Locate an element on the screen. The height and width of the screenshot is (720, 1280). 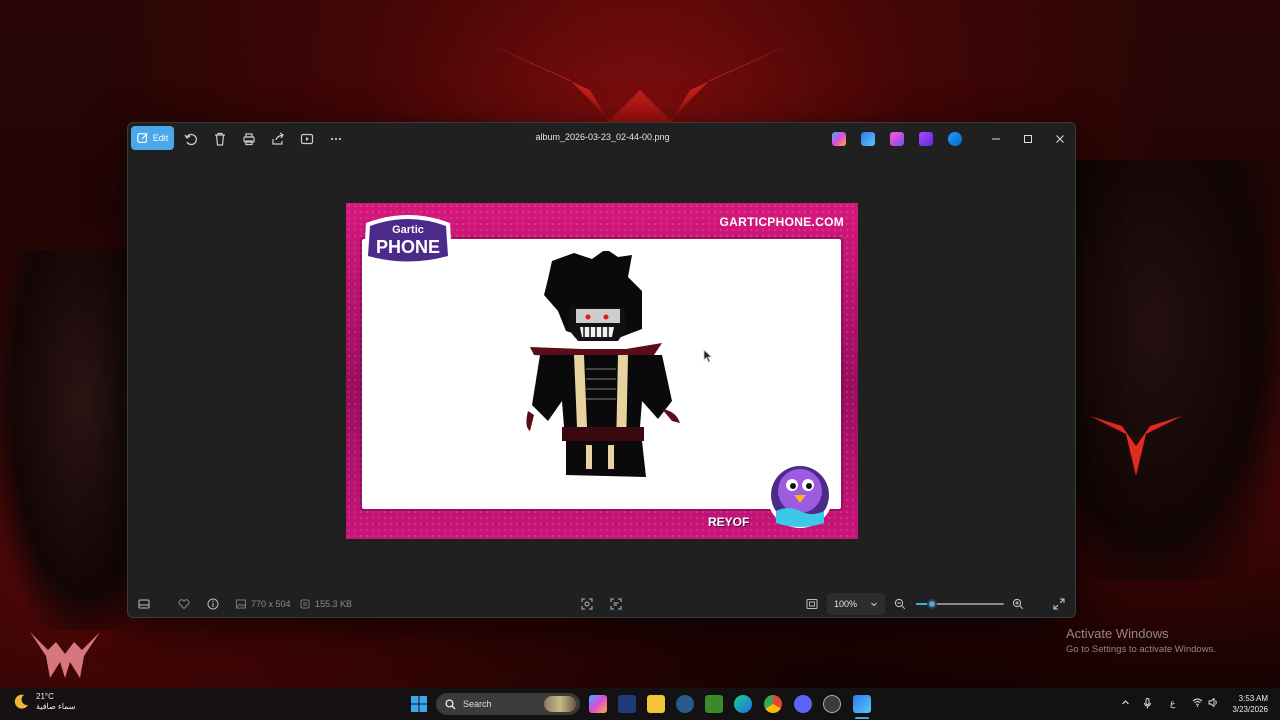
heart-icon is located at coordinates (184, 604).